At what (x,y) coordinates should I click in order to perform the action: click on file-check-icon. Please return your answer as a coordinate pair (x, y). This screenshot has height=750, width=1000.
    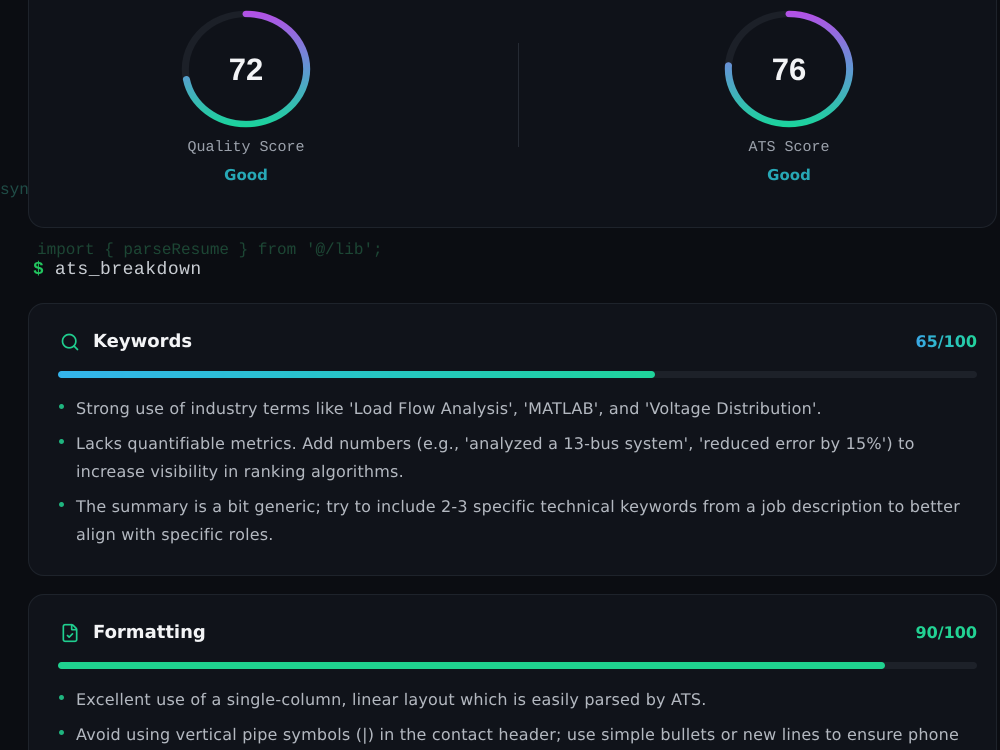
    Looking at the image, I should click on (70, 633).